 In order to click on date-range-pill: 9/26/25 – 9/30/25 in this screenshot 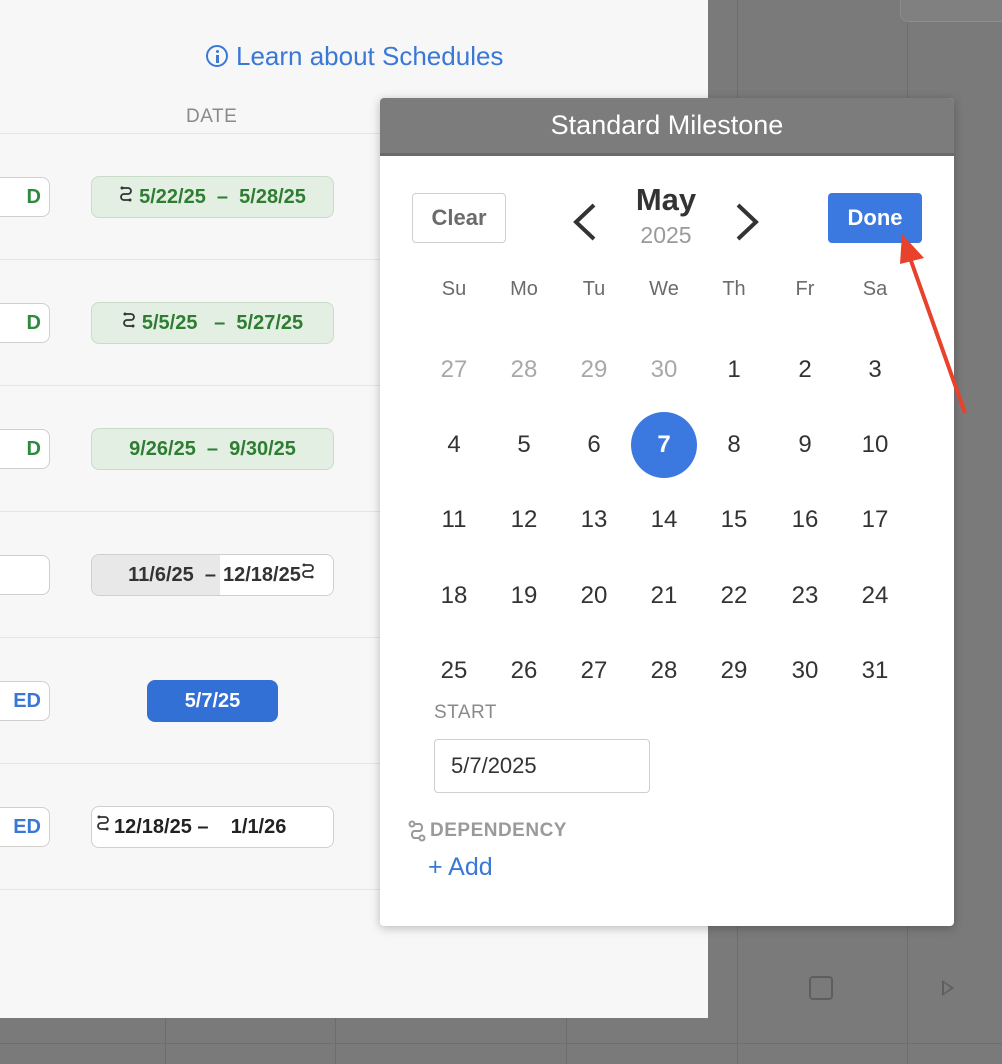, I will do `click(212, 449)`.